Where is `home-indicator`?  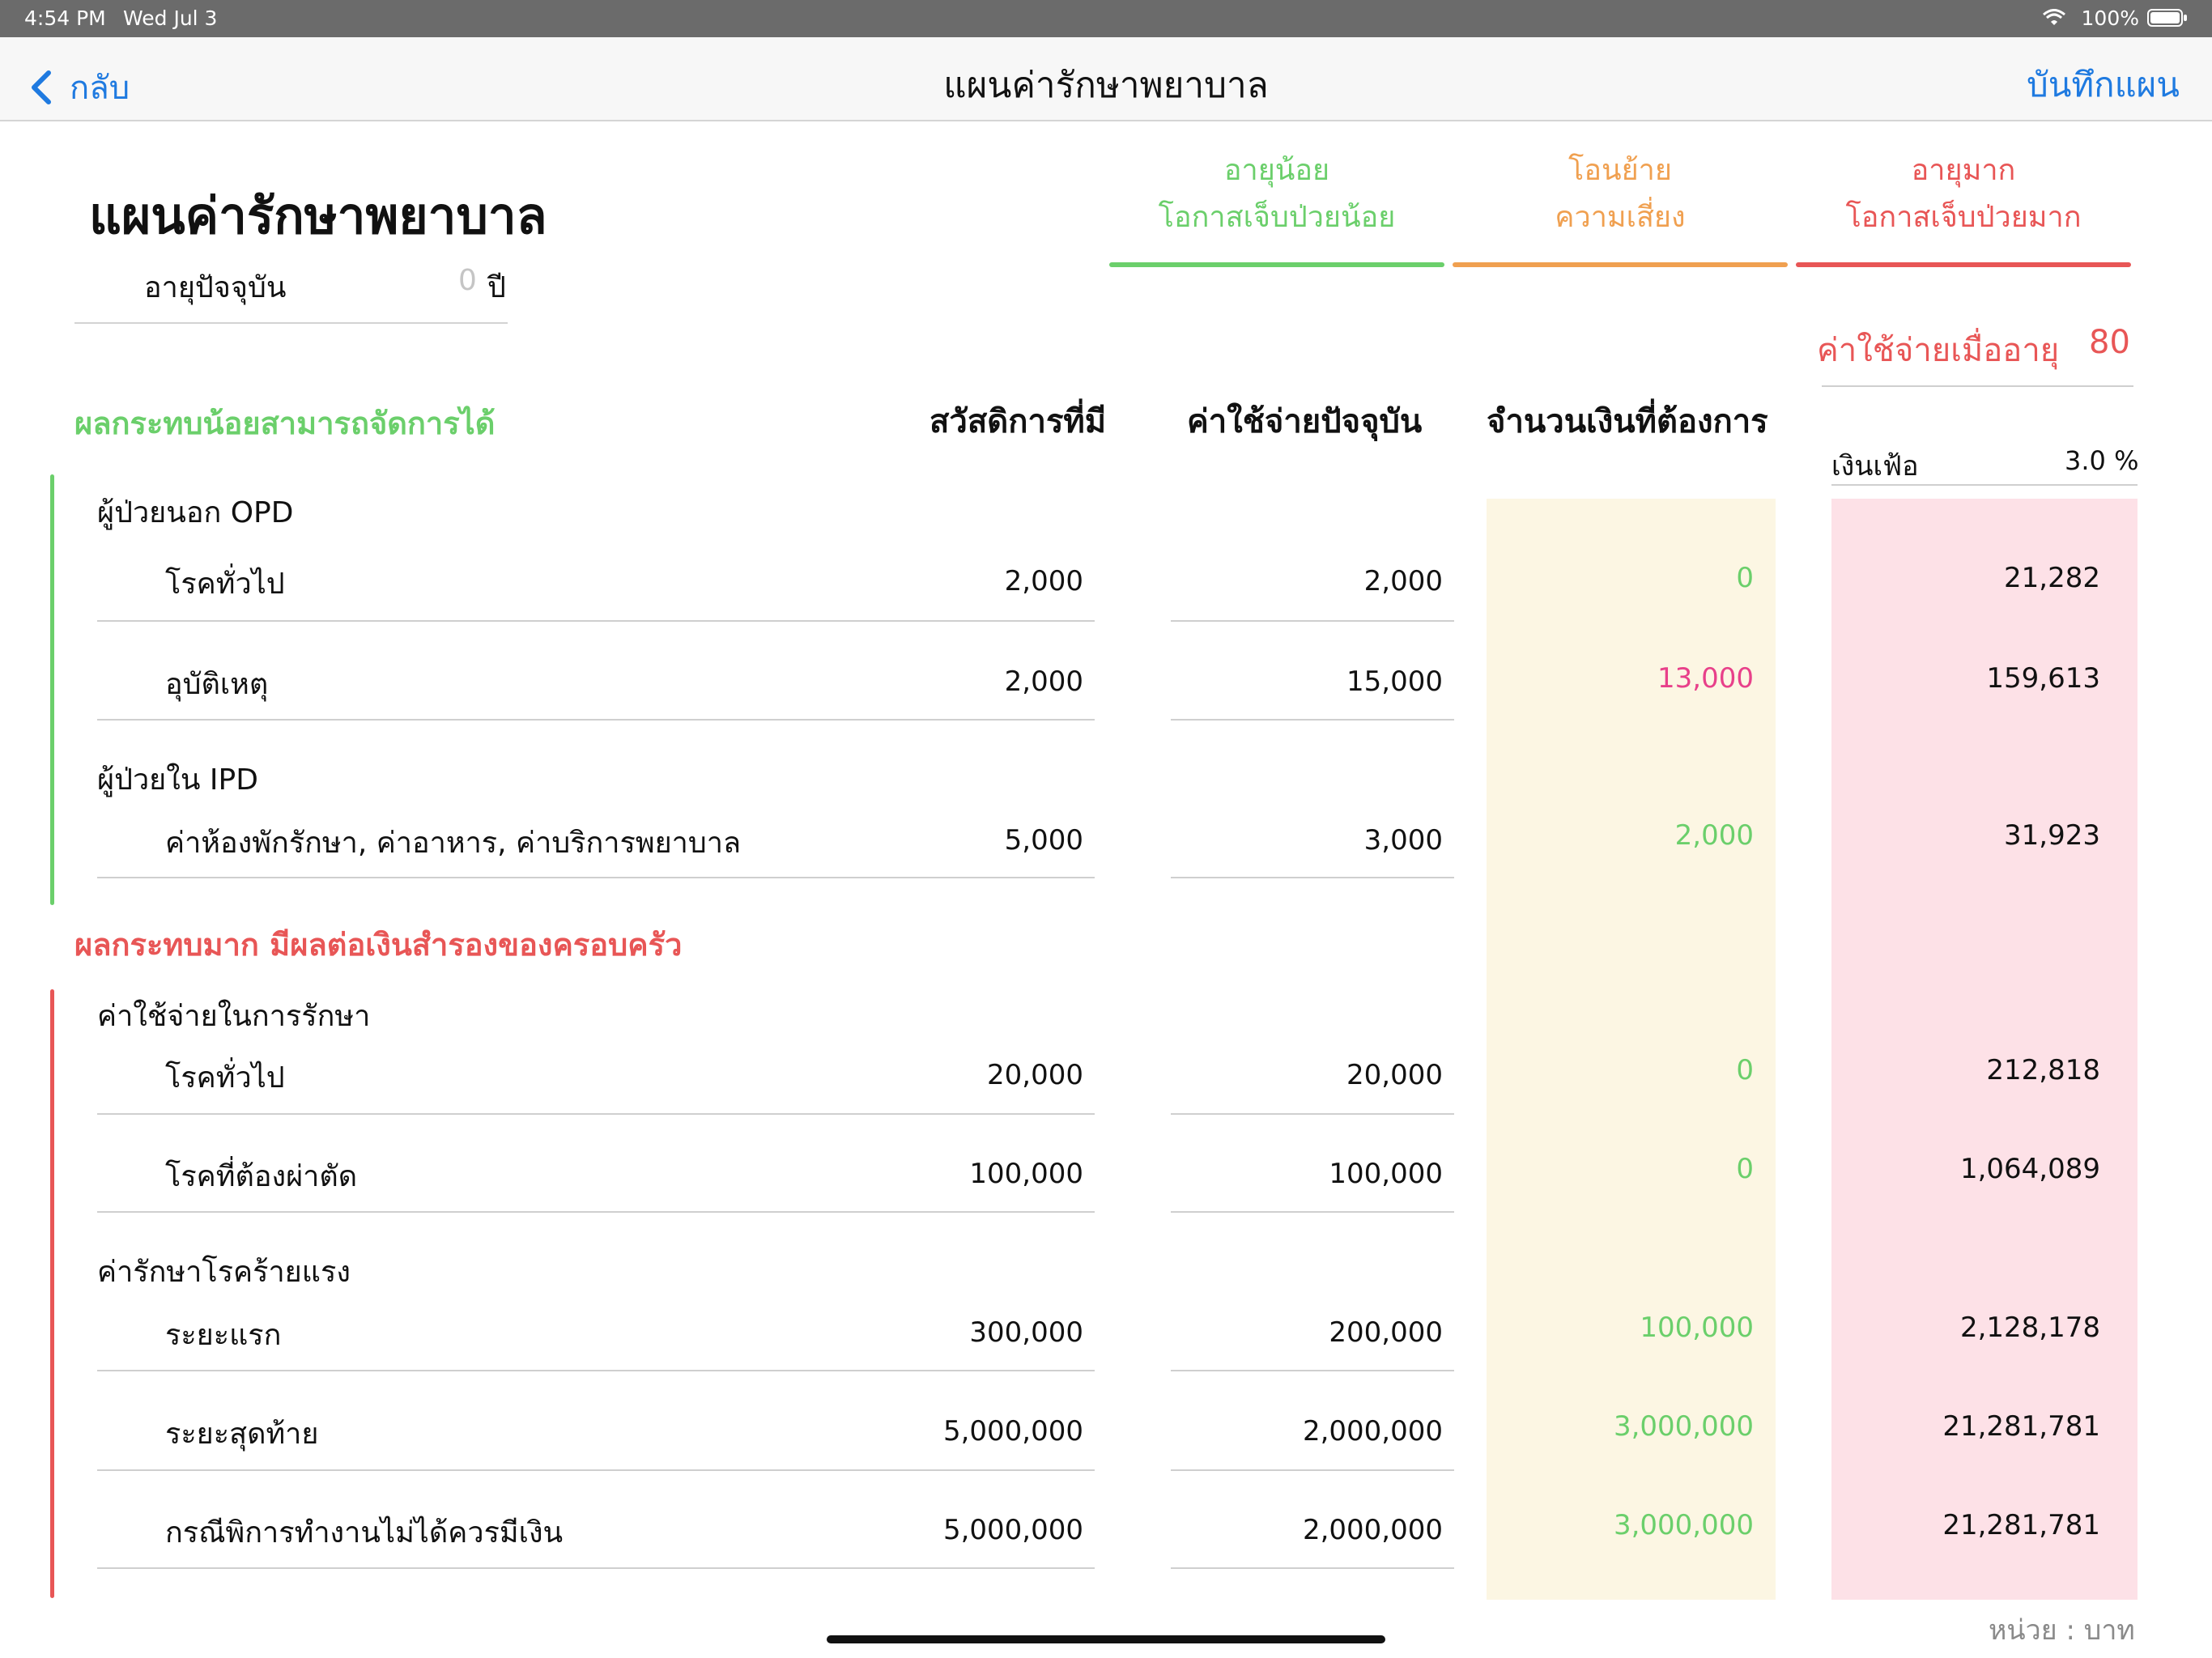 home-indicator is located at coordinates (1106, 1639).